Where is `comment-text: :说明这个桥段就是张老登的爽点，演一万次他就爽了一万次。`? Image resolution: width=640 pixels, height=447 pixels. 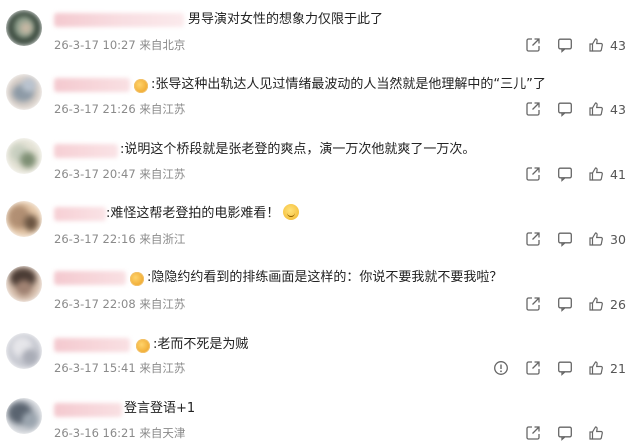
comment-text: :说明这个桥段就是张老登的爽点，演一万次他就爽了一万次。 is located at coordinates (298, 149).